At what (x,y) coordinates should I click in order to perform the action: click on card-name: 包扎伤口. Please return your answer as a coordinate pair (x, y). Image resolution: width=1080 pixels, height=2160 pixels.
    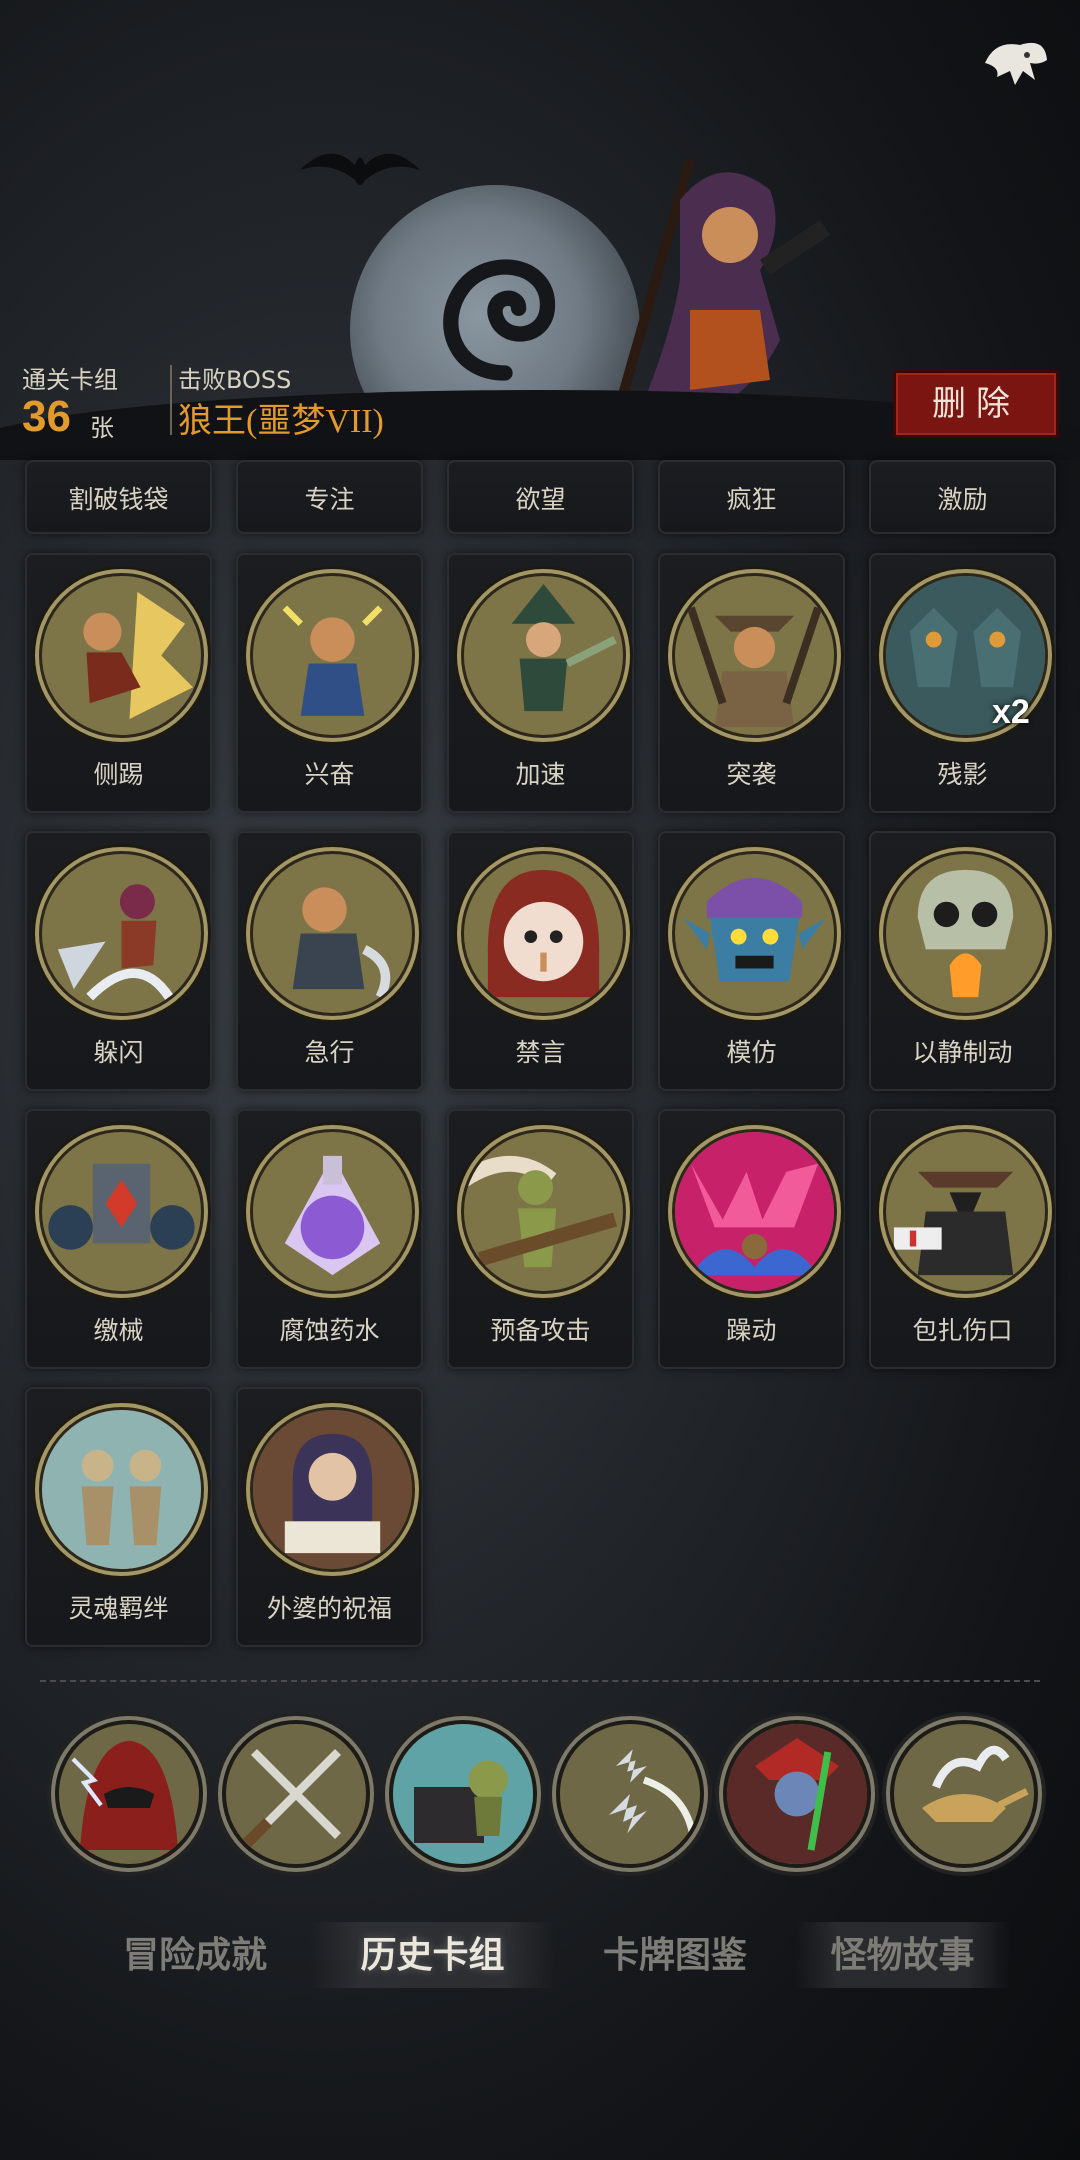
    Looking at the image, I should click on (962, 1330).